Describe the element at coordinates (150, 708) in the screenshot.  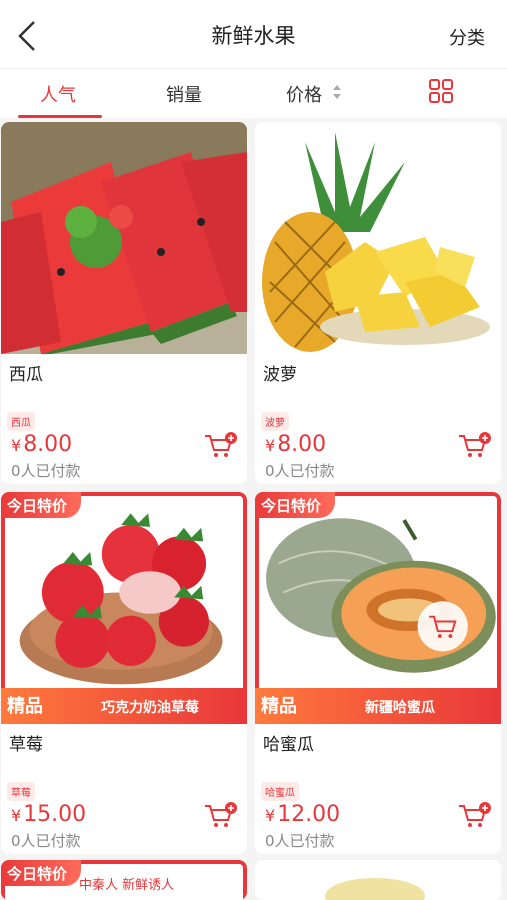
I see `promo-slogan: 巧克力奶油草莓` at that location.